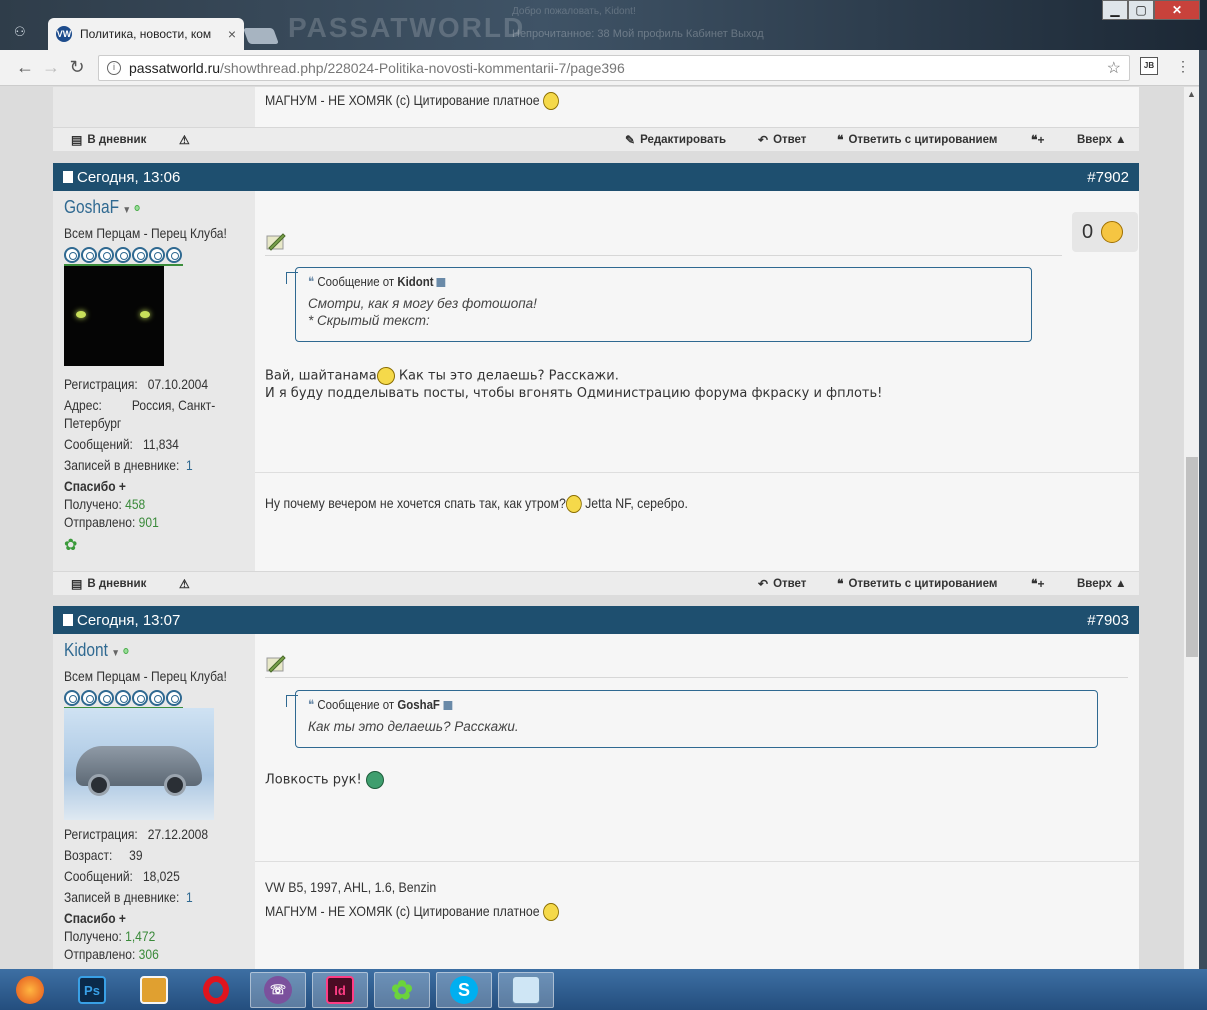 The width and height of the screenshot is (1207, 1010). What do you see at coordinates (136, 834) in the screenshot?
I see `registration-info: Регистрация: 27.12.2008` at bounding box center [136, 834].